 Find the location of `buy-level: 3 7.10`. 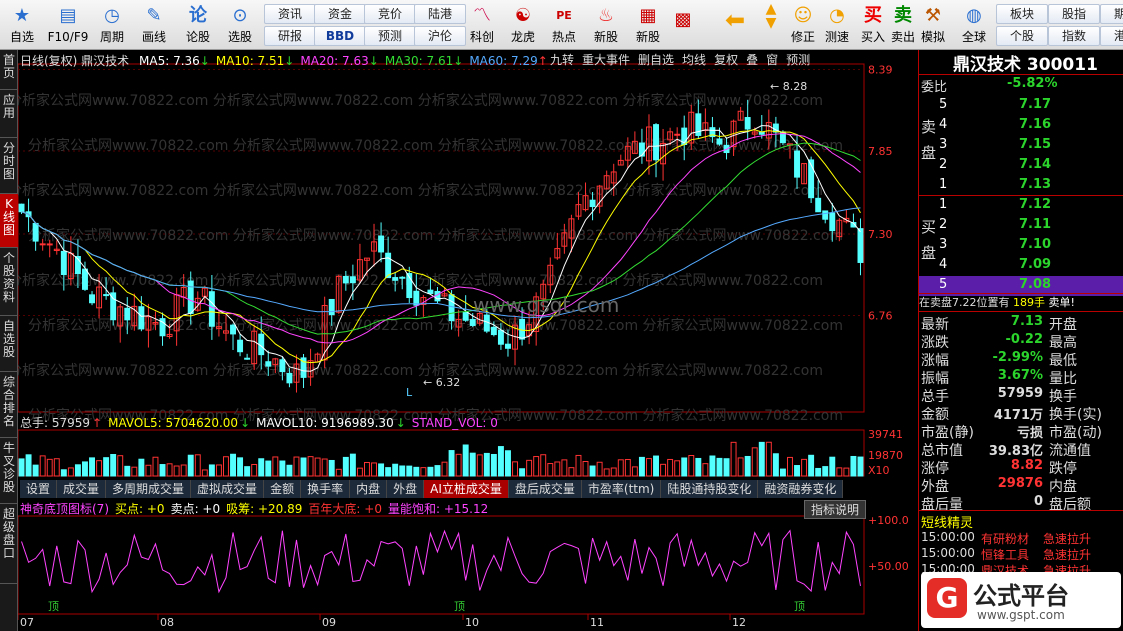

buy-level: 3 7.10 is located at coordinates (1021, 246).